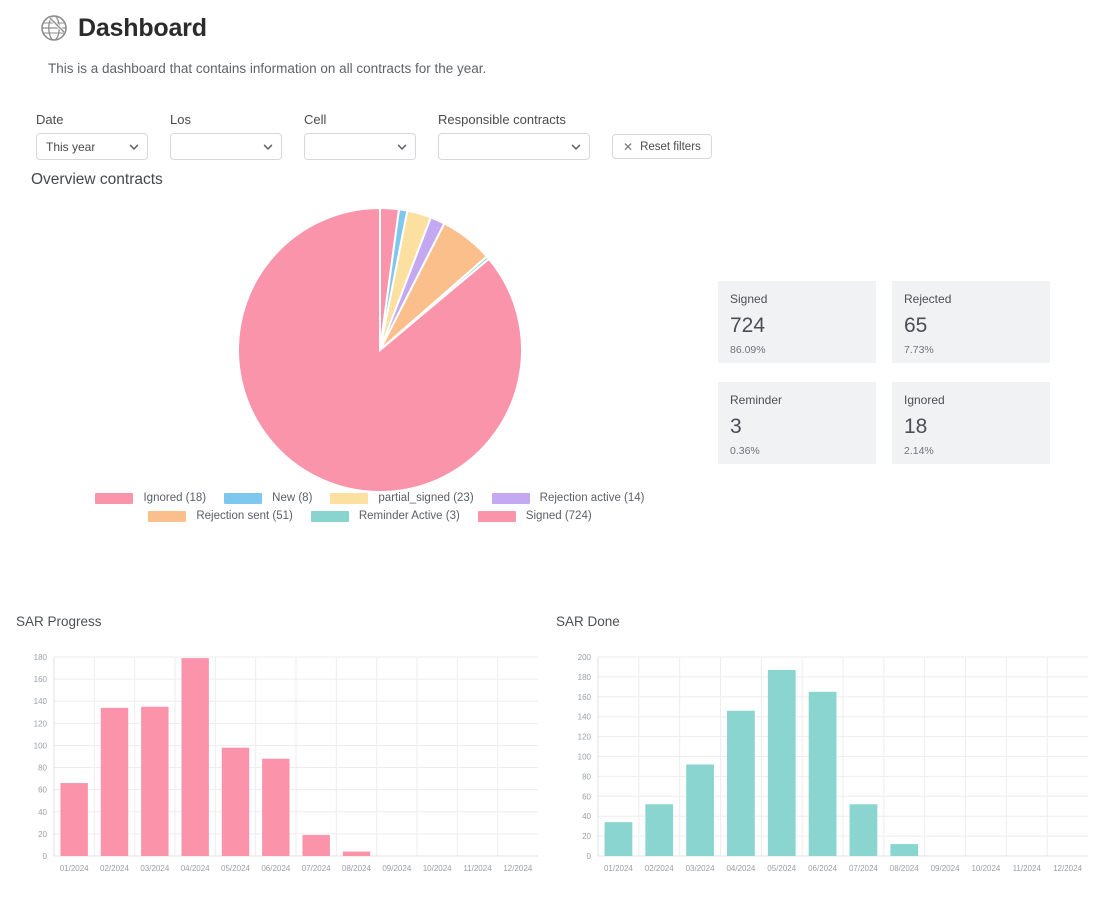 Image resolution: width=1110 pixels, height=915 pixels. Describe the element at coordinates (514, 146) in the screenshot. I see `filter-responsible-select` at that location.